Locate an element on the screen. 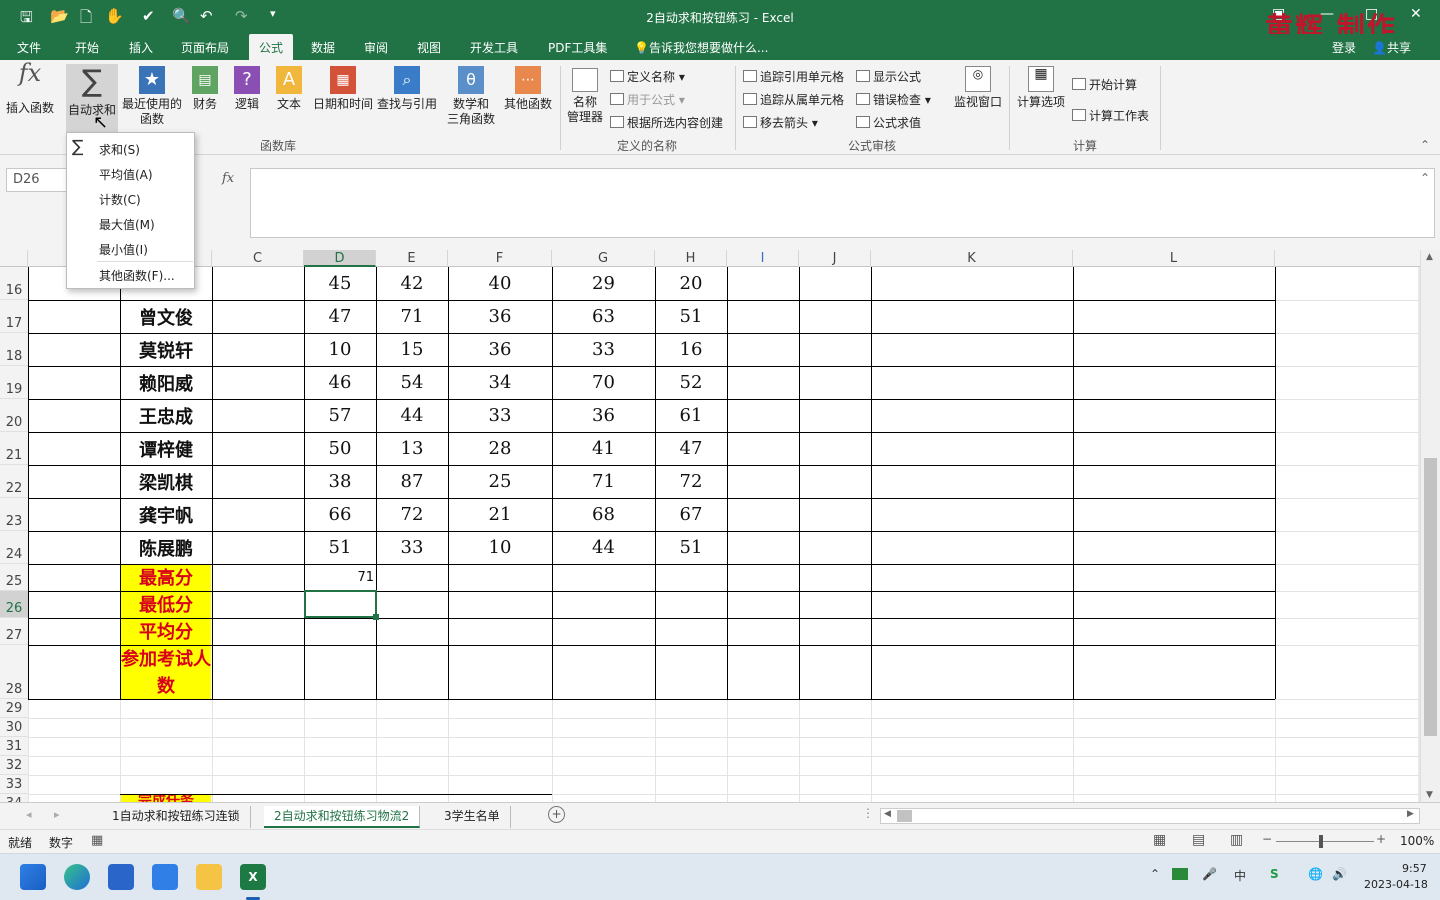 The image size is (1440, 900). row-header: 31 is located at coordinates (14, 746).